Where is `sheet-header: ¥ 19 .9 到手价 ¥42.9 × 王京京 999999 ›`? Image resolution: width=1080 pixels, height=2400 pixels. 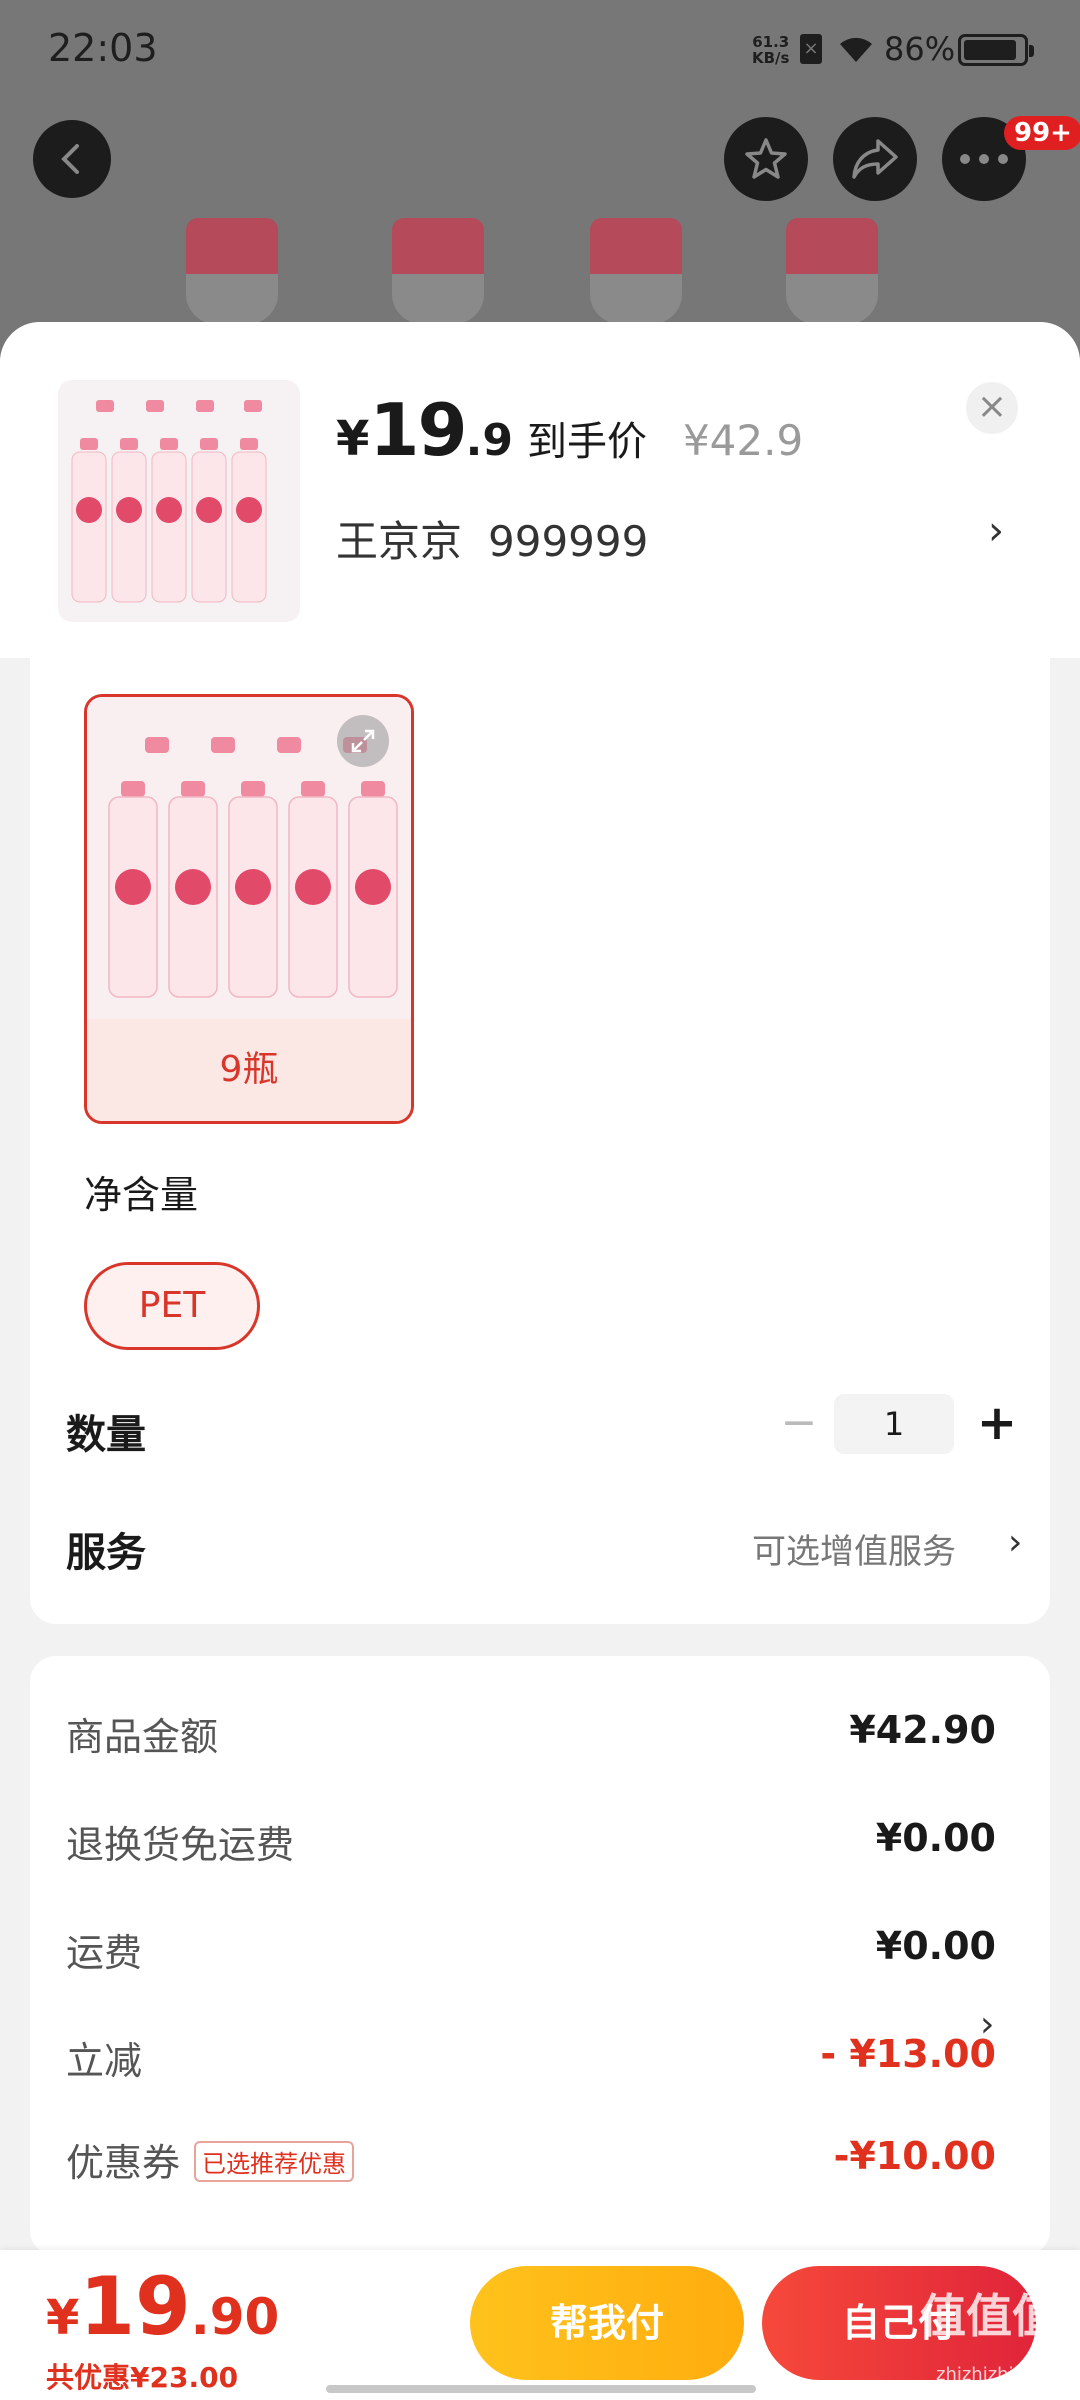
sheet-header: ¥ 19 .9 到手价 ¥42.9 × 王京京 999999 › is located at coordinates (540, 490).